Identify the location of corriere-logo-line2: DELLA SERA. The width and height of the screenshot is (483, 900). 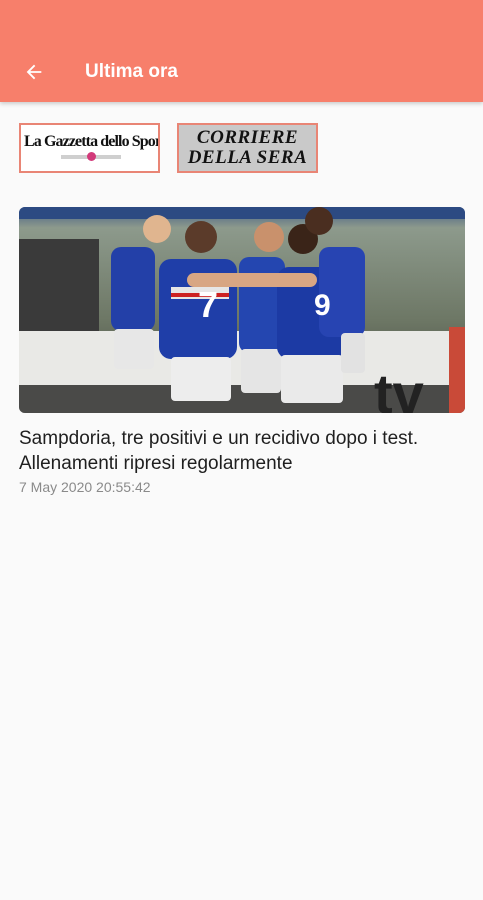
(247, 157).